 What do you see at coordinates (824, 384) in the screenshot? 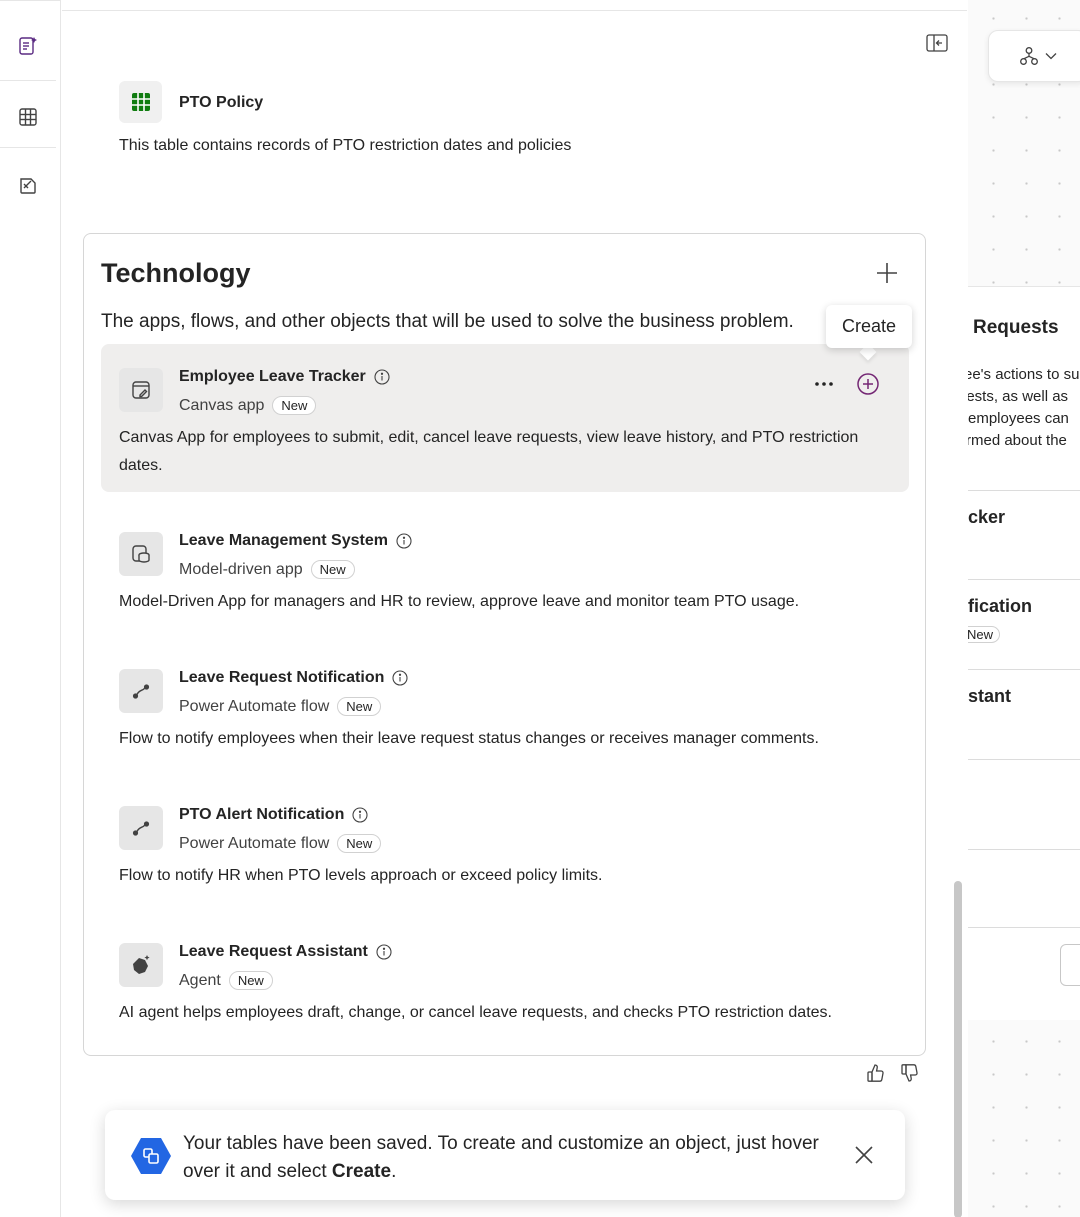
I see `more-options-icon` at bounding box center [824, 384].